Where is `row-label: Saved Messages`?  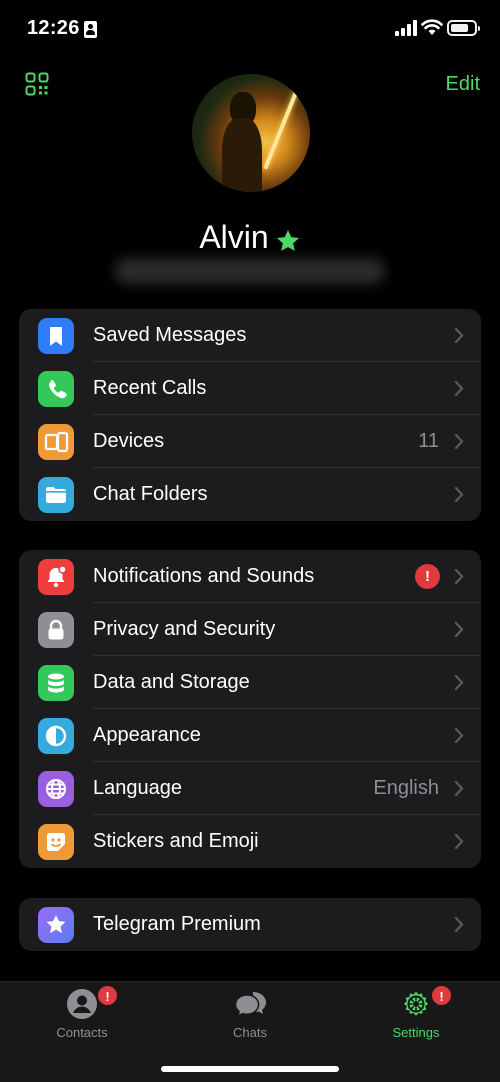 row-label: Saved Messages is located at coordinates (170, 335).